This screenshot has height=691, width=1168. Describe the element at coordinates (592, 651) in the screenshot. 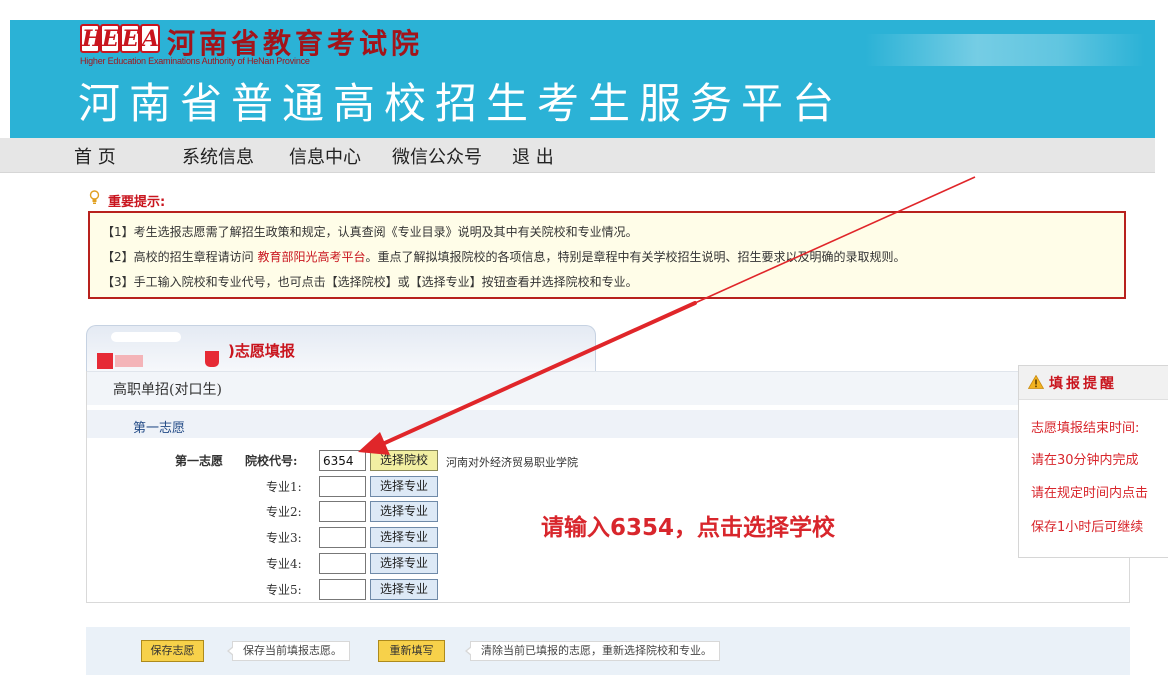

I see `reset-tip: 清除当前已填报的志愿，重新选择院校和专业。` at that location.